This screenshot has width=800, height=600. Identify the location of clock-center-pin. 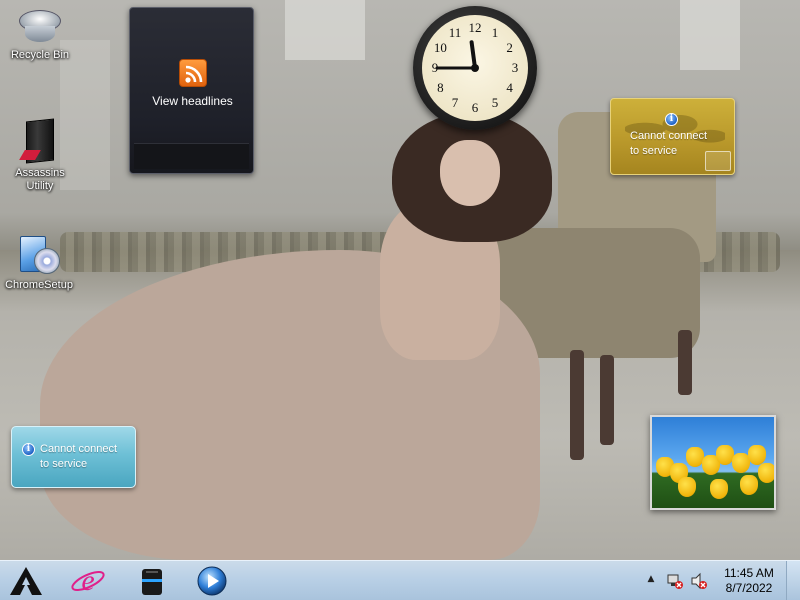
(475, 68).